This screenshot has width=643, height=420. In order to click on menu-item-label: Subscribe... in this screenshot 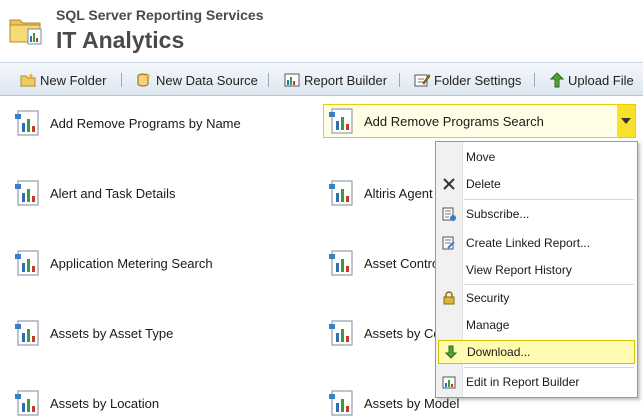, I will do `click(498, 214)`.